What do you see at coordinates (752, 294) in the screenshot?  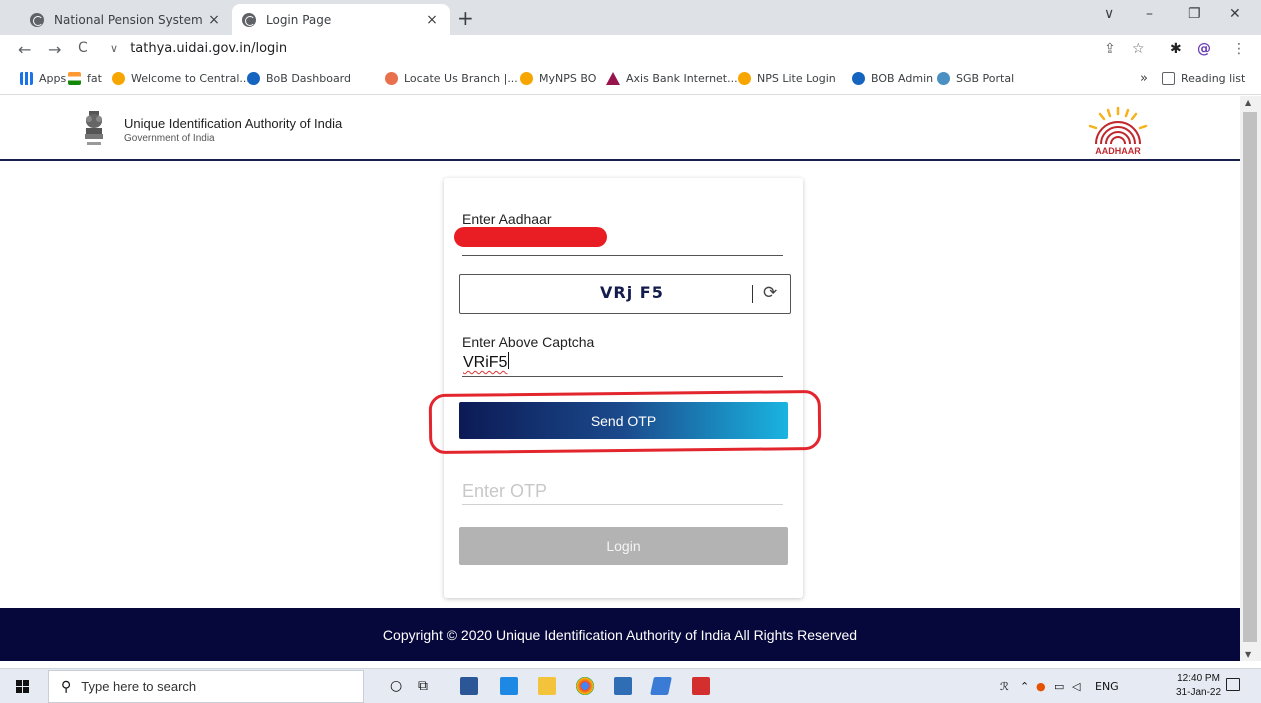 I see `captcha-divider` at bounding box center [752, 294].